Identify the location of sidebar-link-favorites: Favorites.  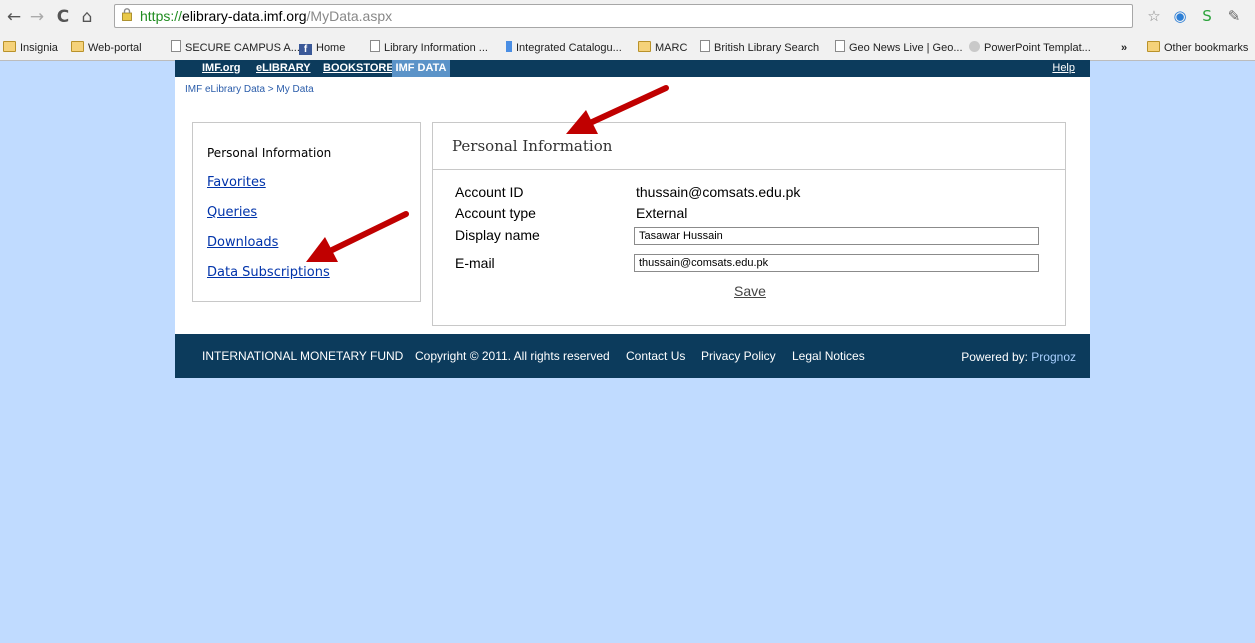
(236, 182).